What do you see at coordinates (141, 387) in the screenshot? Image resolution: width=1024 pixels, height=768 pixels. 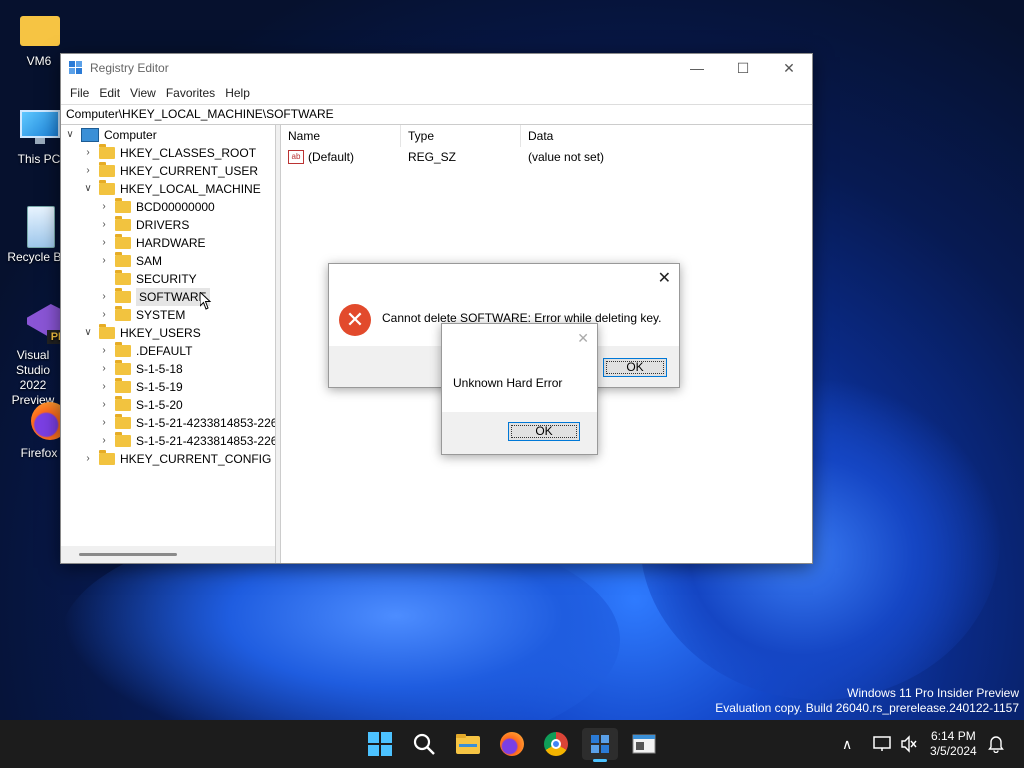 I see `tree-item-s-1-5-19: › S-1-5-19` at bounding box center [141, 387].